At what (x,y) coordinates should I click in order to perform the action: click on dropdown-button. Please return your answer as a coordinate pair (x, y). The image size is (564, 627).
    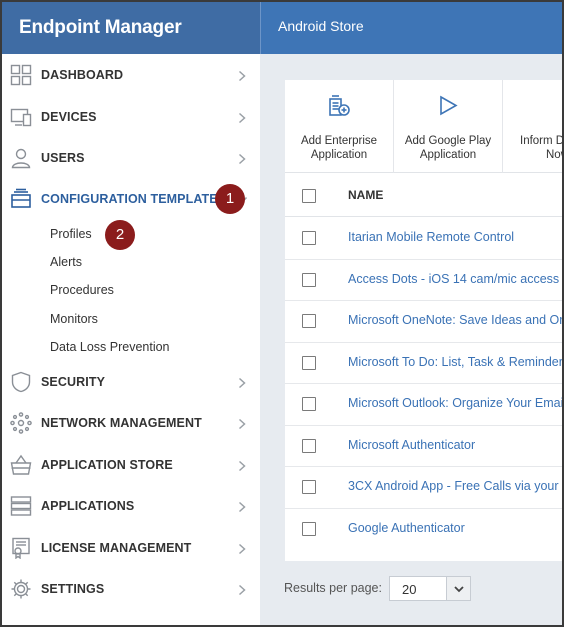
    Looking at the image, I should click on (458, 588).